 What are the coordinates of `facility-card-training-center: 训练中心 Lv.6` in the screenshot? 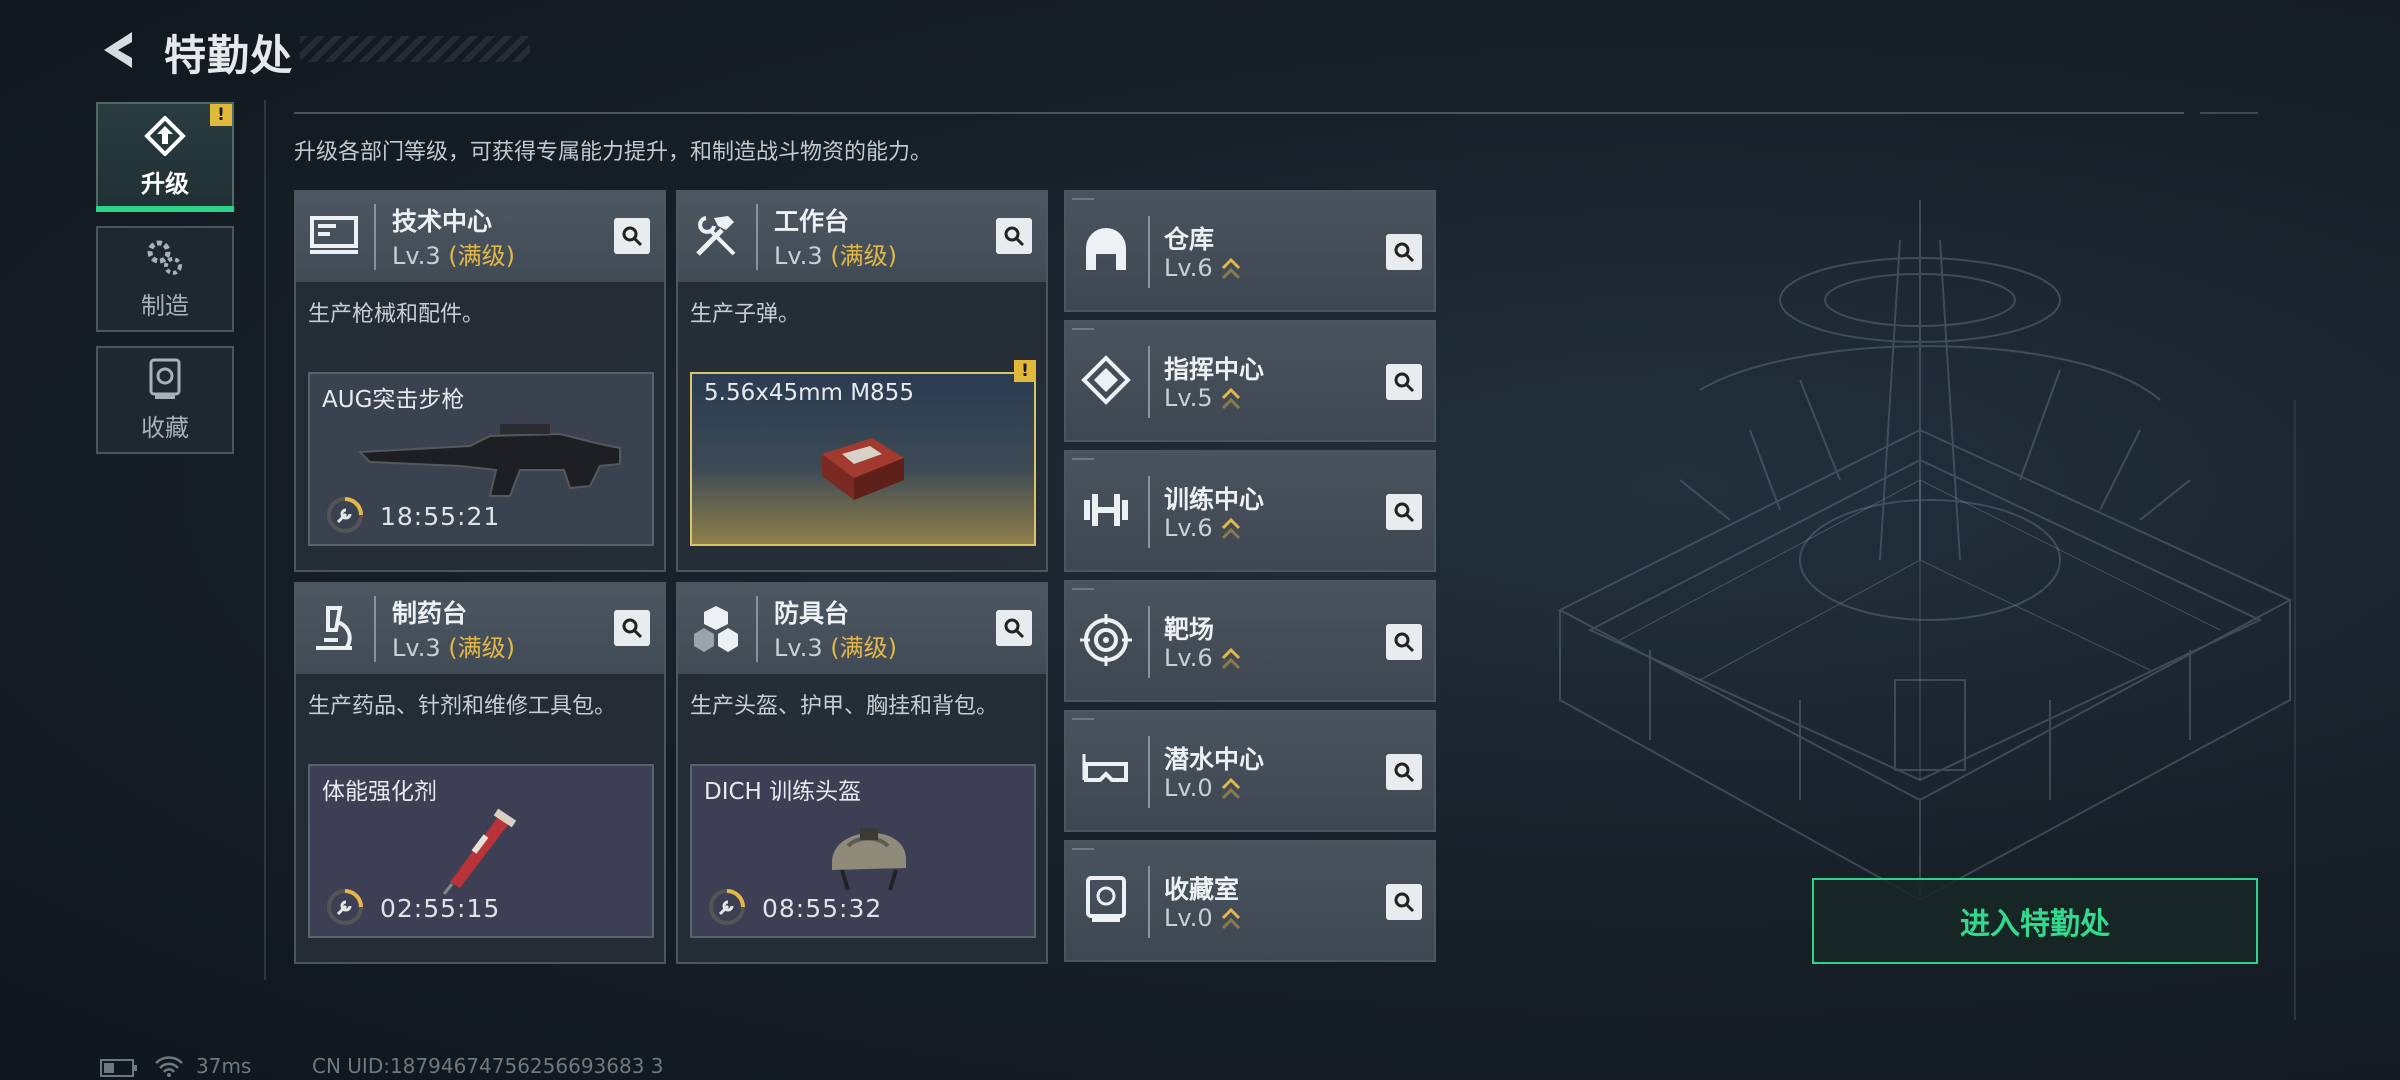 It's located at (1250, 511).